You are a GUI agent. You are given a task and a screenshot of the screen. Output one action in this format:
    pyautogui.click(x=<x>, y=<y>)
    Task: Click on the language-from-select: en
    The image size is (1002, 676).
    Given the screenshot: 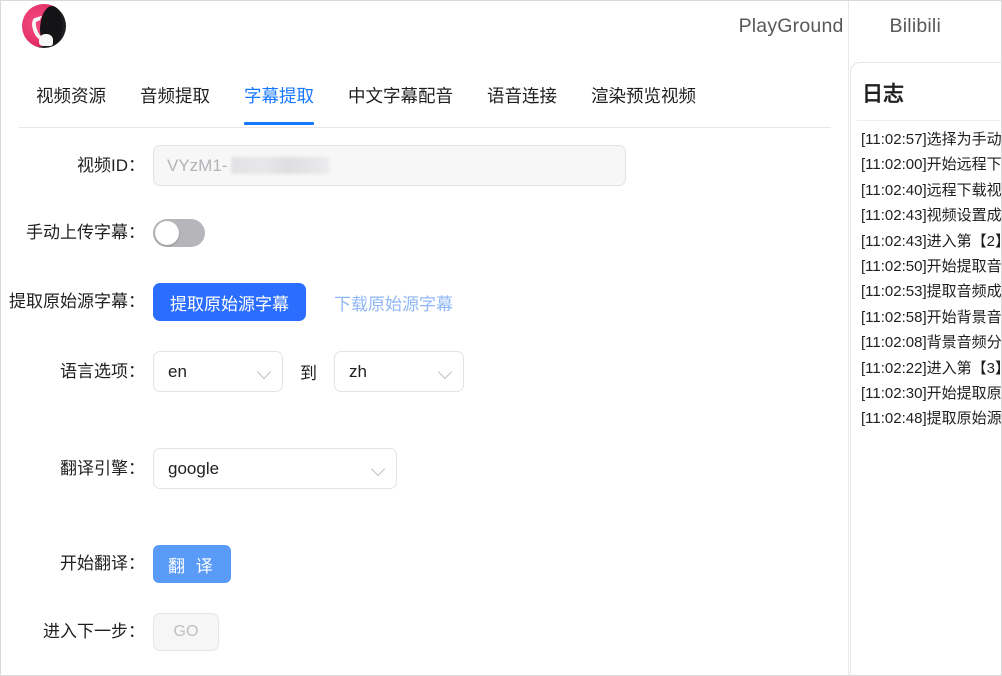 What is the action you would take?
    pyautogui.click(x=218, y=371)
    